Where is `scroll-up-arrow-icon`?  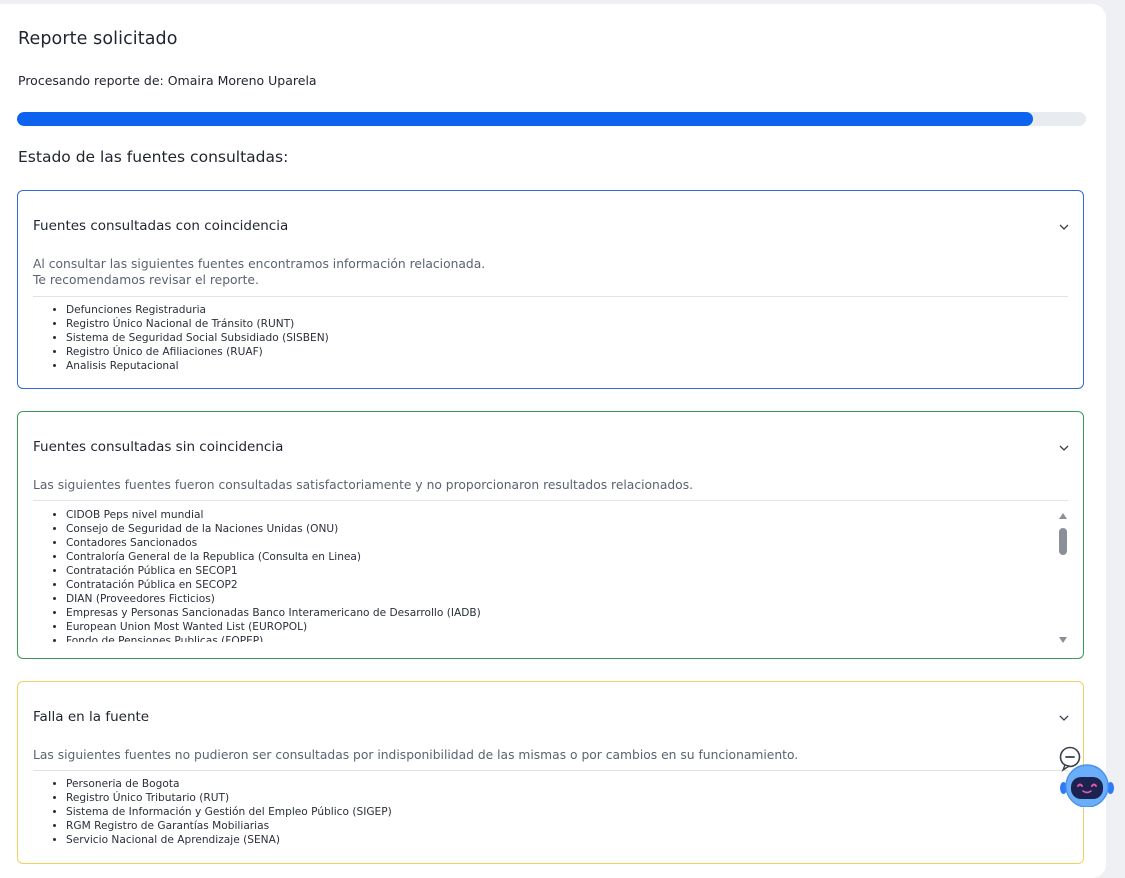 scroll-up-arrow-icon is located at coordinates (1063, 516).